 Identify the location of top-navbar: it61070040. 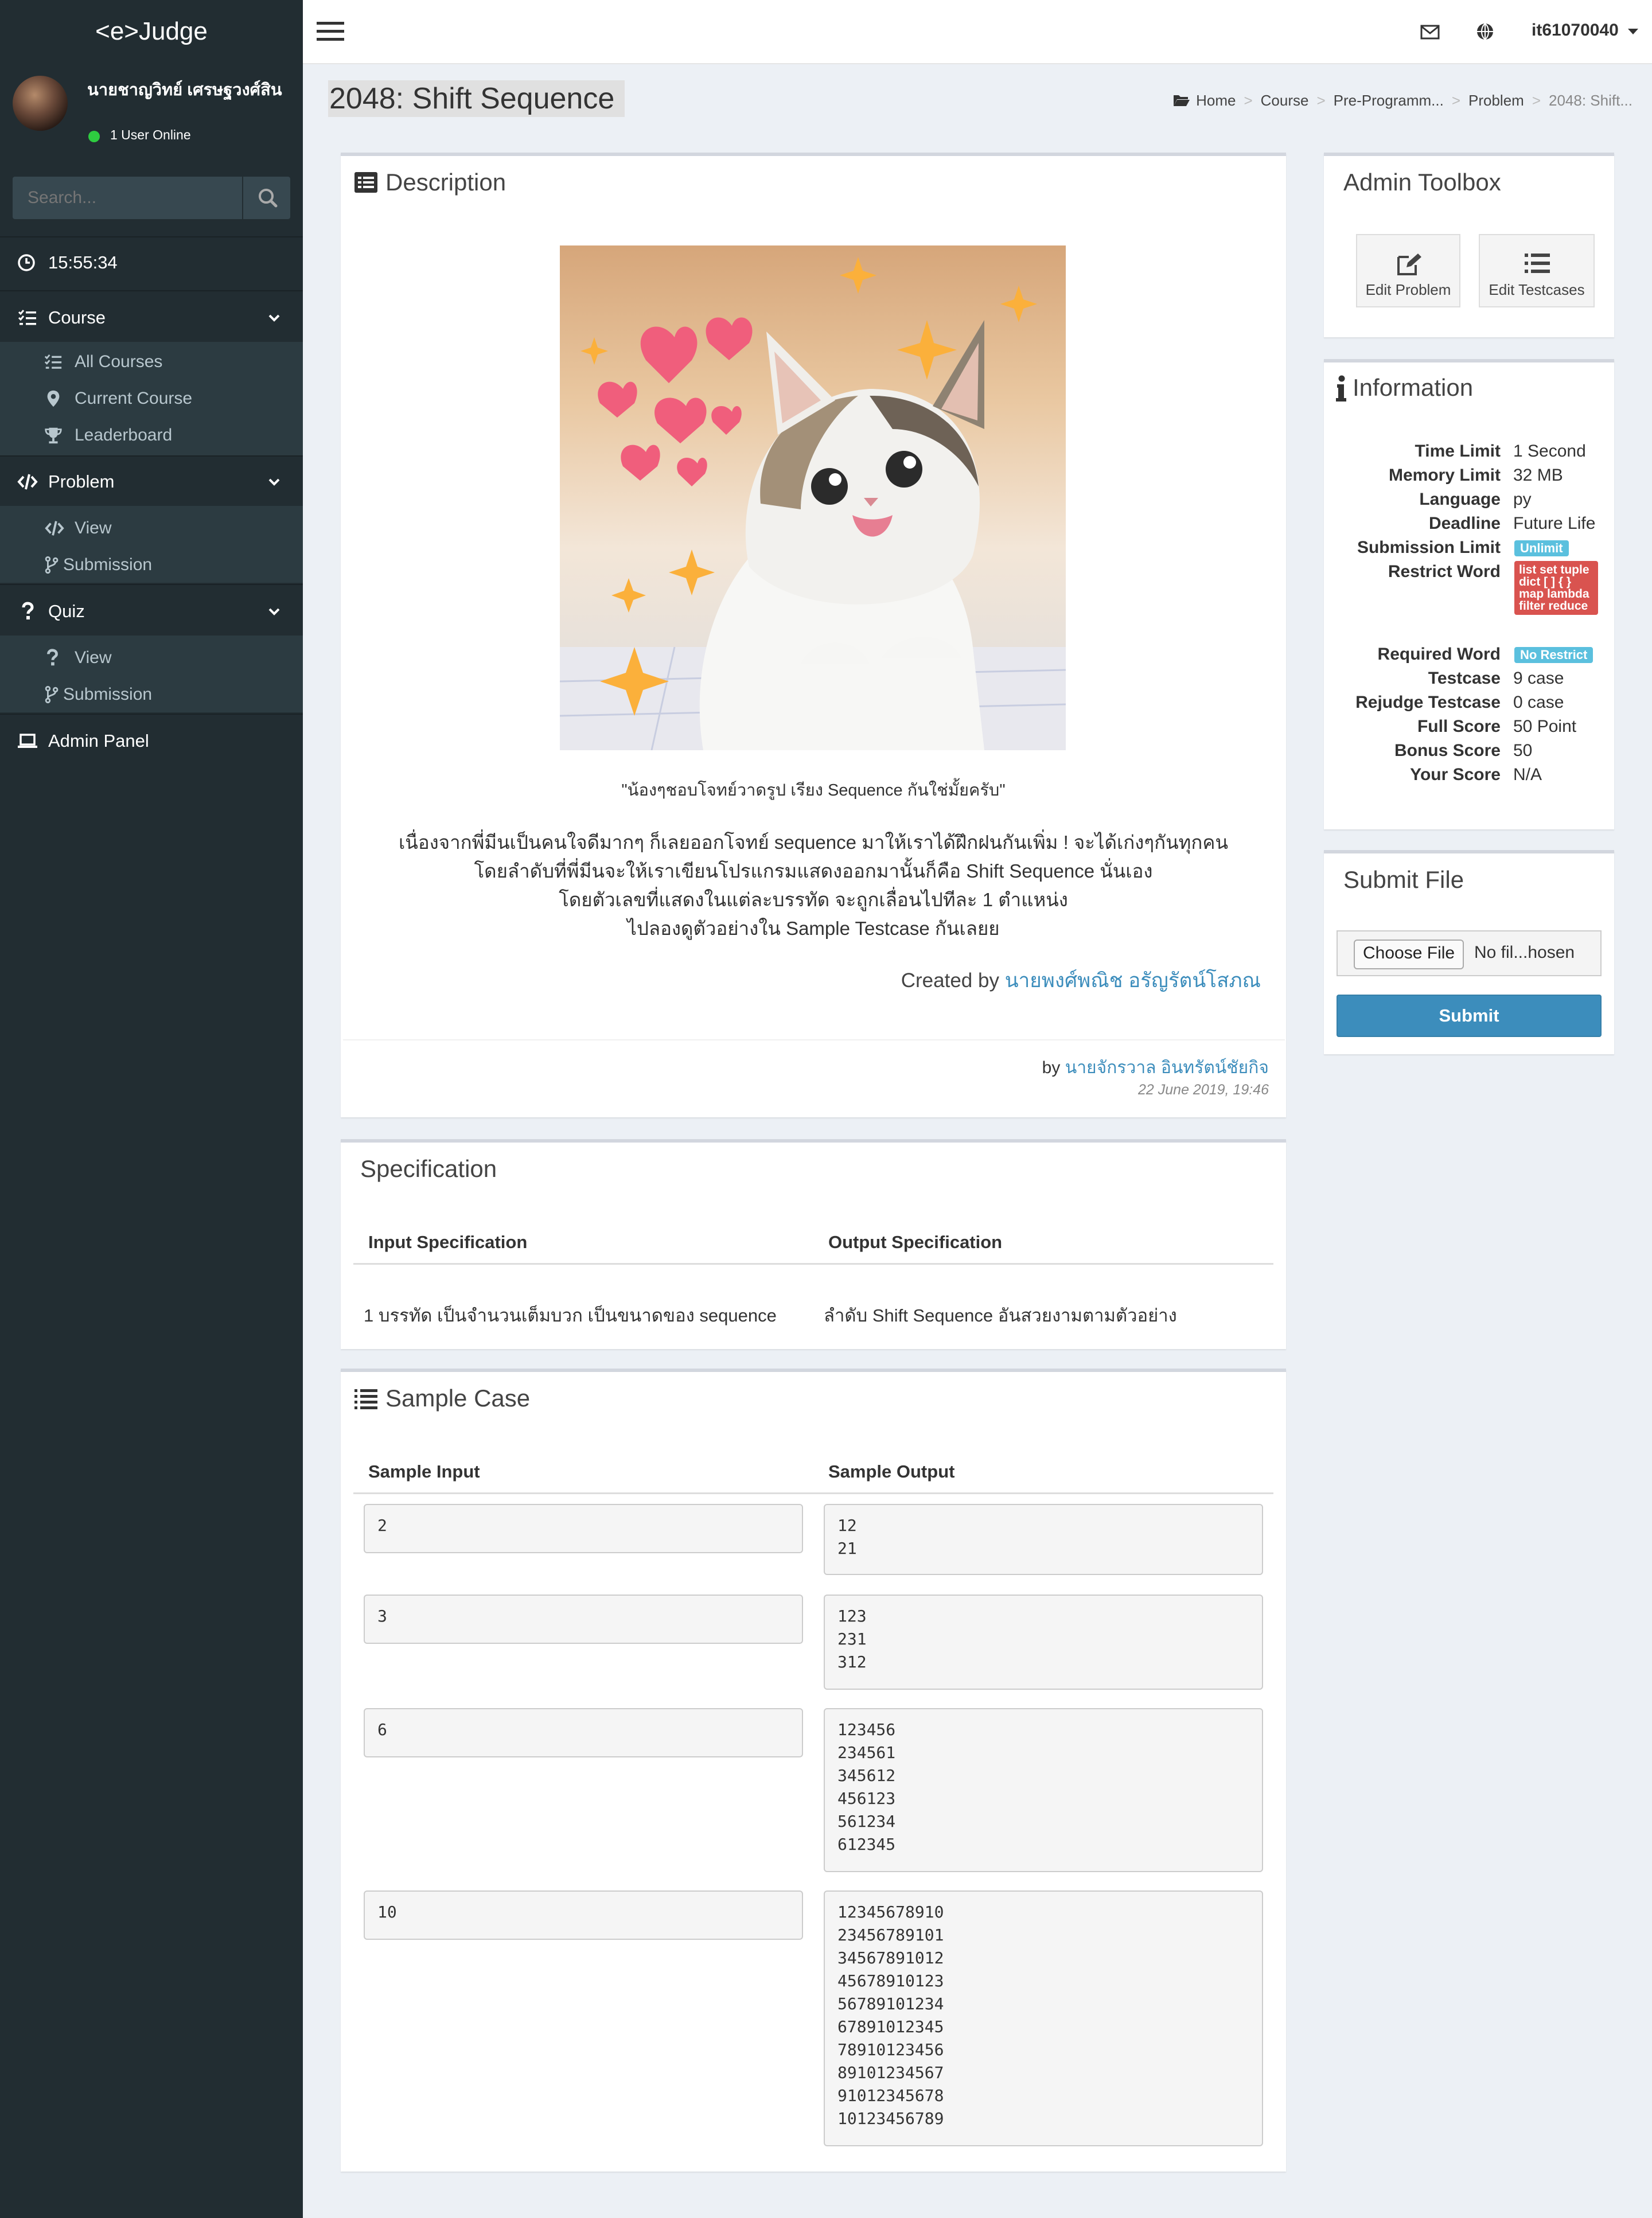
(977, 32).